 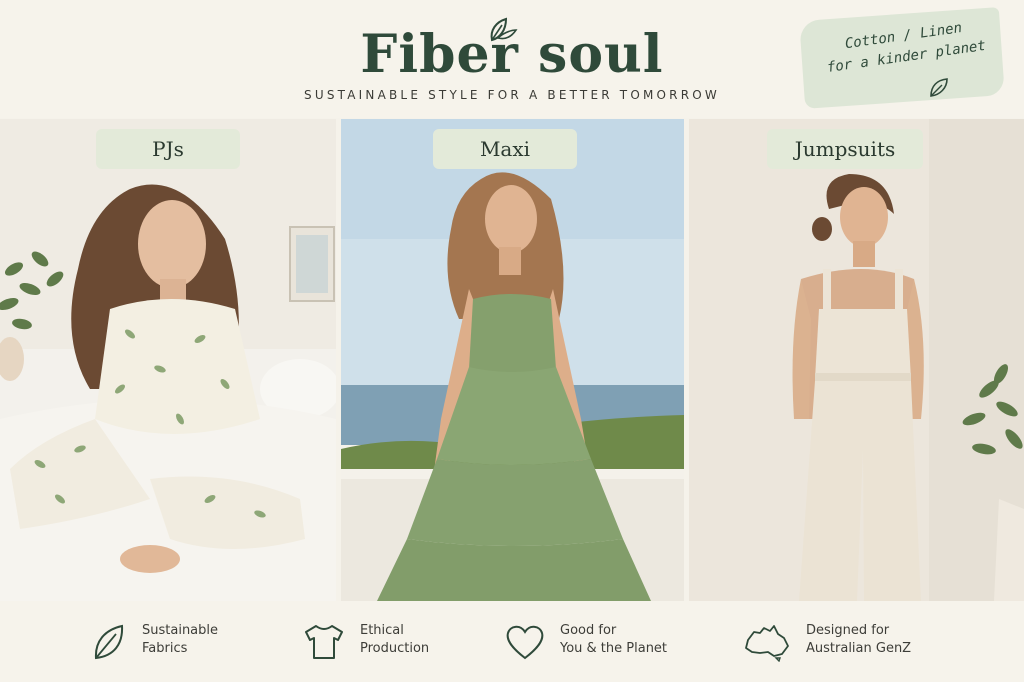 What do you see at coordinates (848, 630) in the screenshot?
I see `feature-line-1: Designed for` at bounding box center [848, 630].